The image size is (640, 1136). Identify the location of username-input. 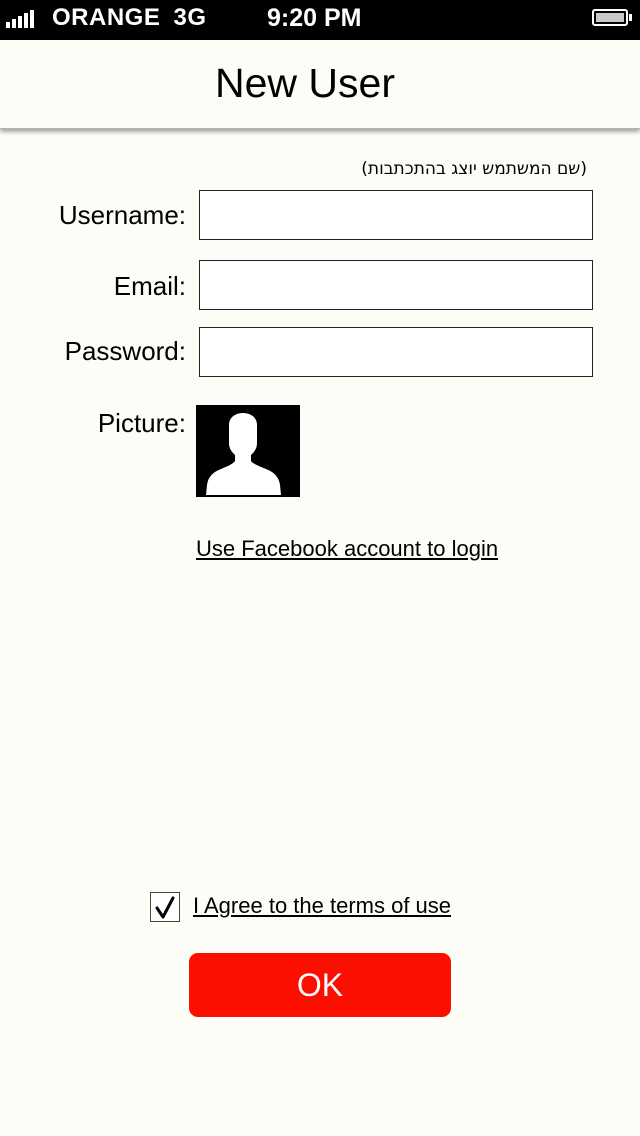
(396, 215).